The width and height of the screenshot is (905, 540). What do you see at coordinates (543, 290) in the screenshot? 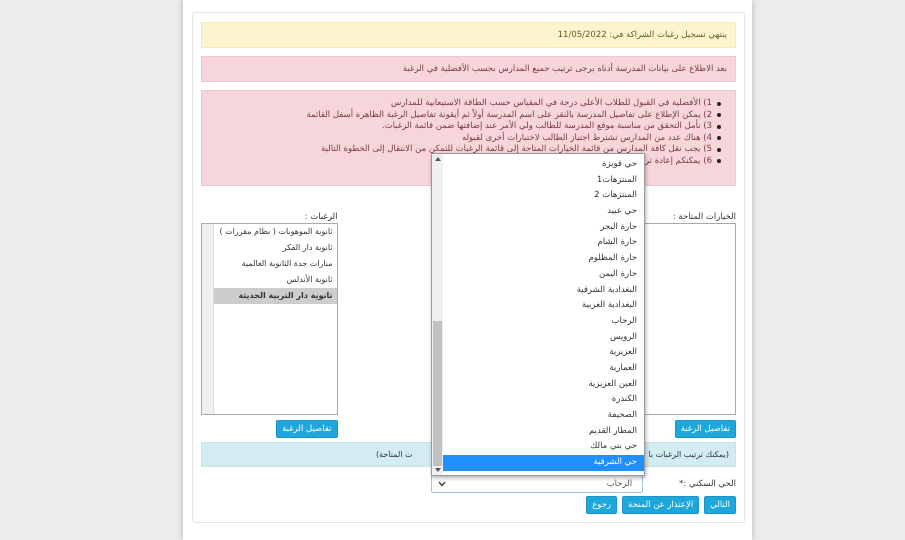
I see `dropdown-option: البغدادية الشرقية` at bounding box center [543, 290].